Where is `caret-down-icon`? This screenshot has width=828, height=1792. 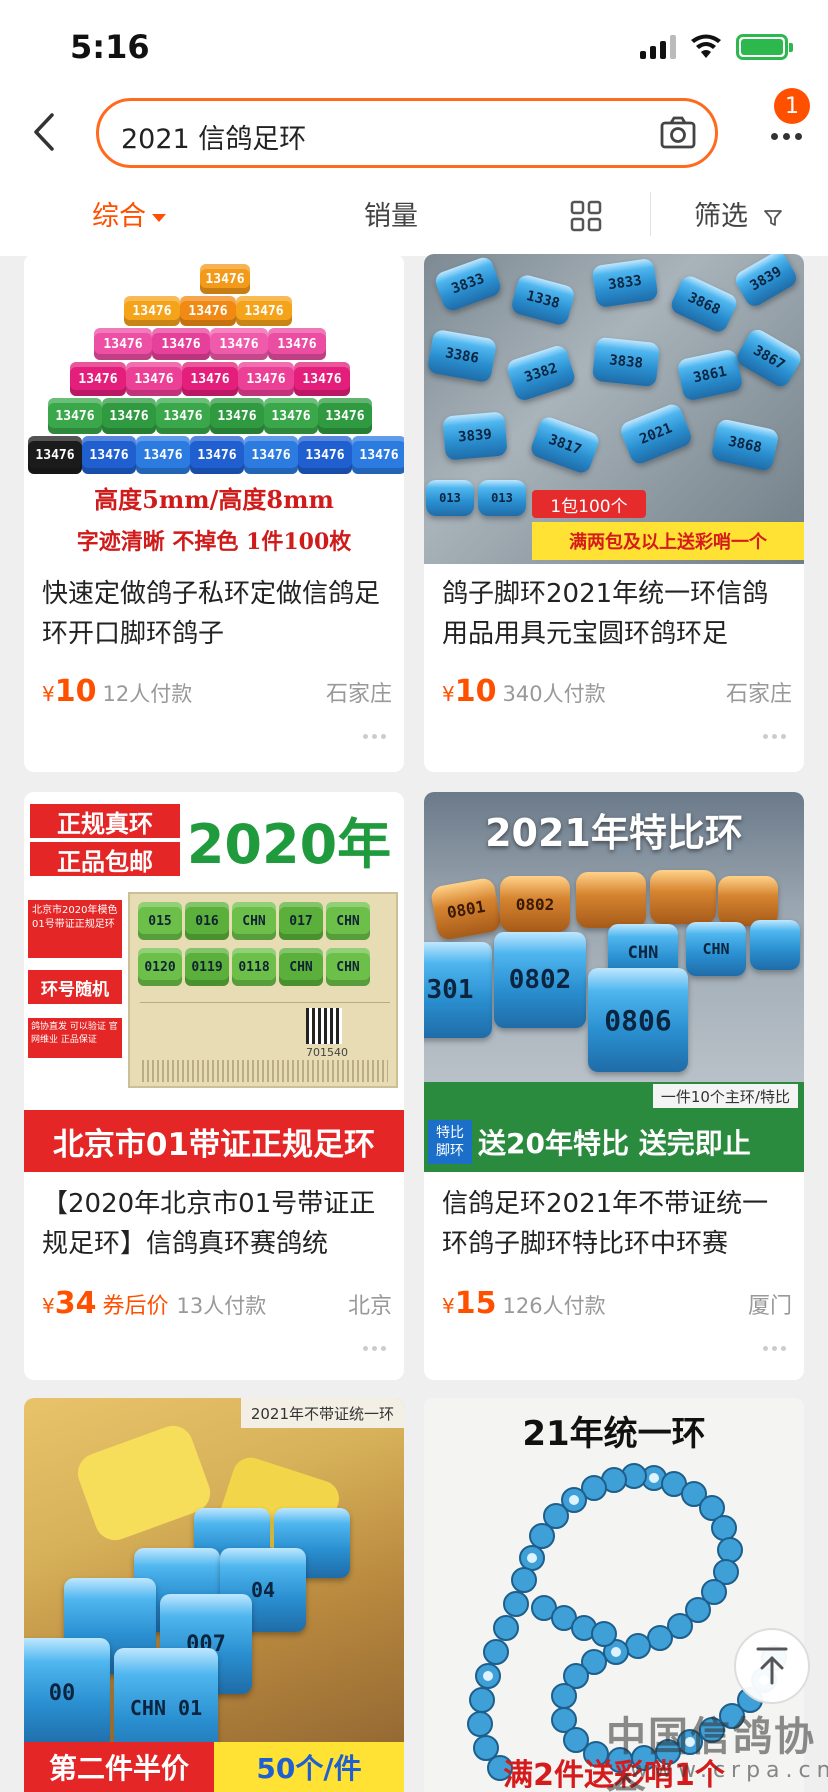 caret-down-icon is located at coordinates (159, 217).